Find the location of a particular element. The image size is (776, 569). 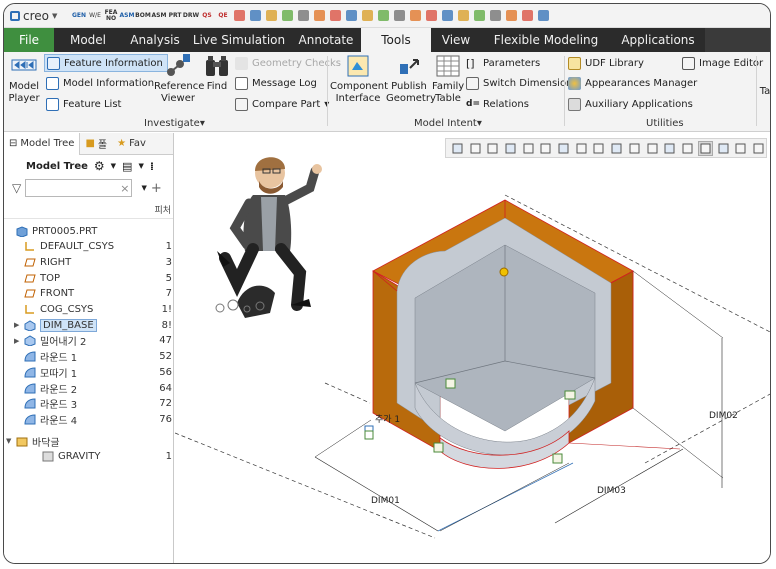

show-icon: ▤ is located at coordinates (127, 166).